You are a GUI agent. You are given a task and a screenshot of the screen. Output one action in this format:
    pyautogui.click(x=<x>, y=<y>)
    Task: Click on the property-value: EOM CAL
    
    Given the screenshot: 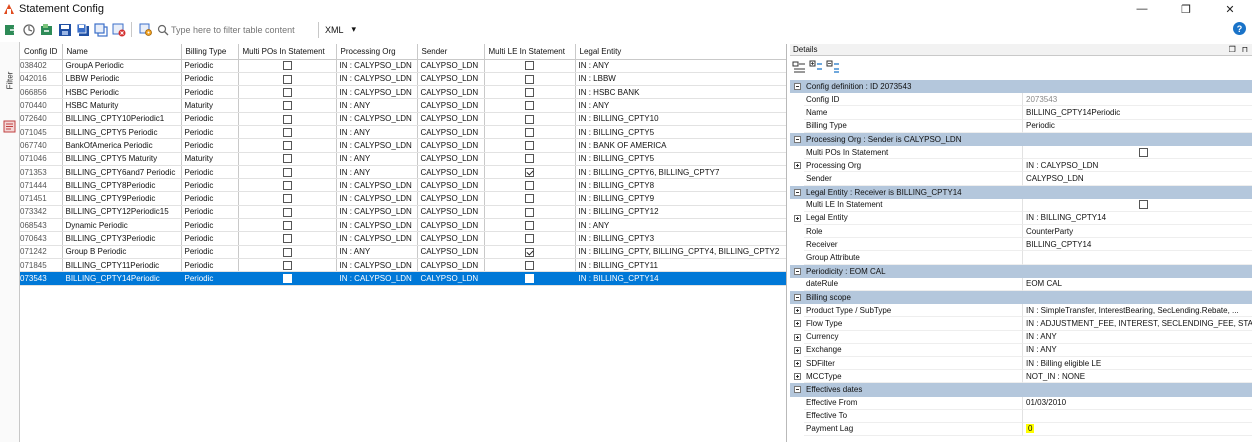 What is the action you would take?
    pyautogui.click(x=1137, y=284)
    